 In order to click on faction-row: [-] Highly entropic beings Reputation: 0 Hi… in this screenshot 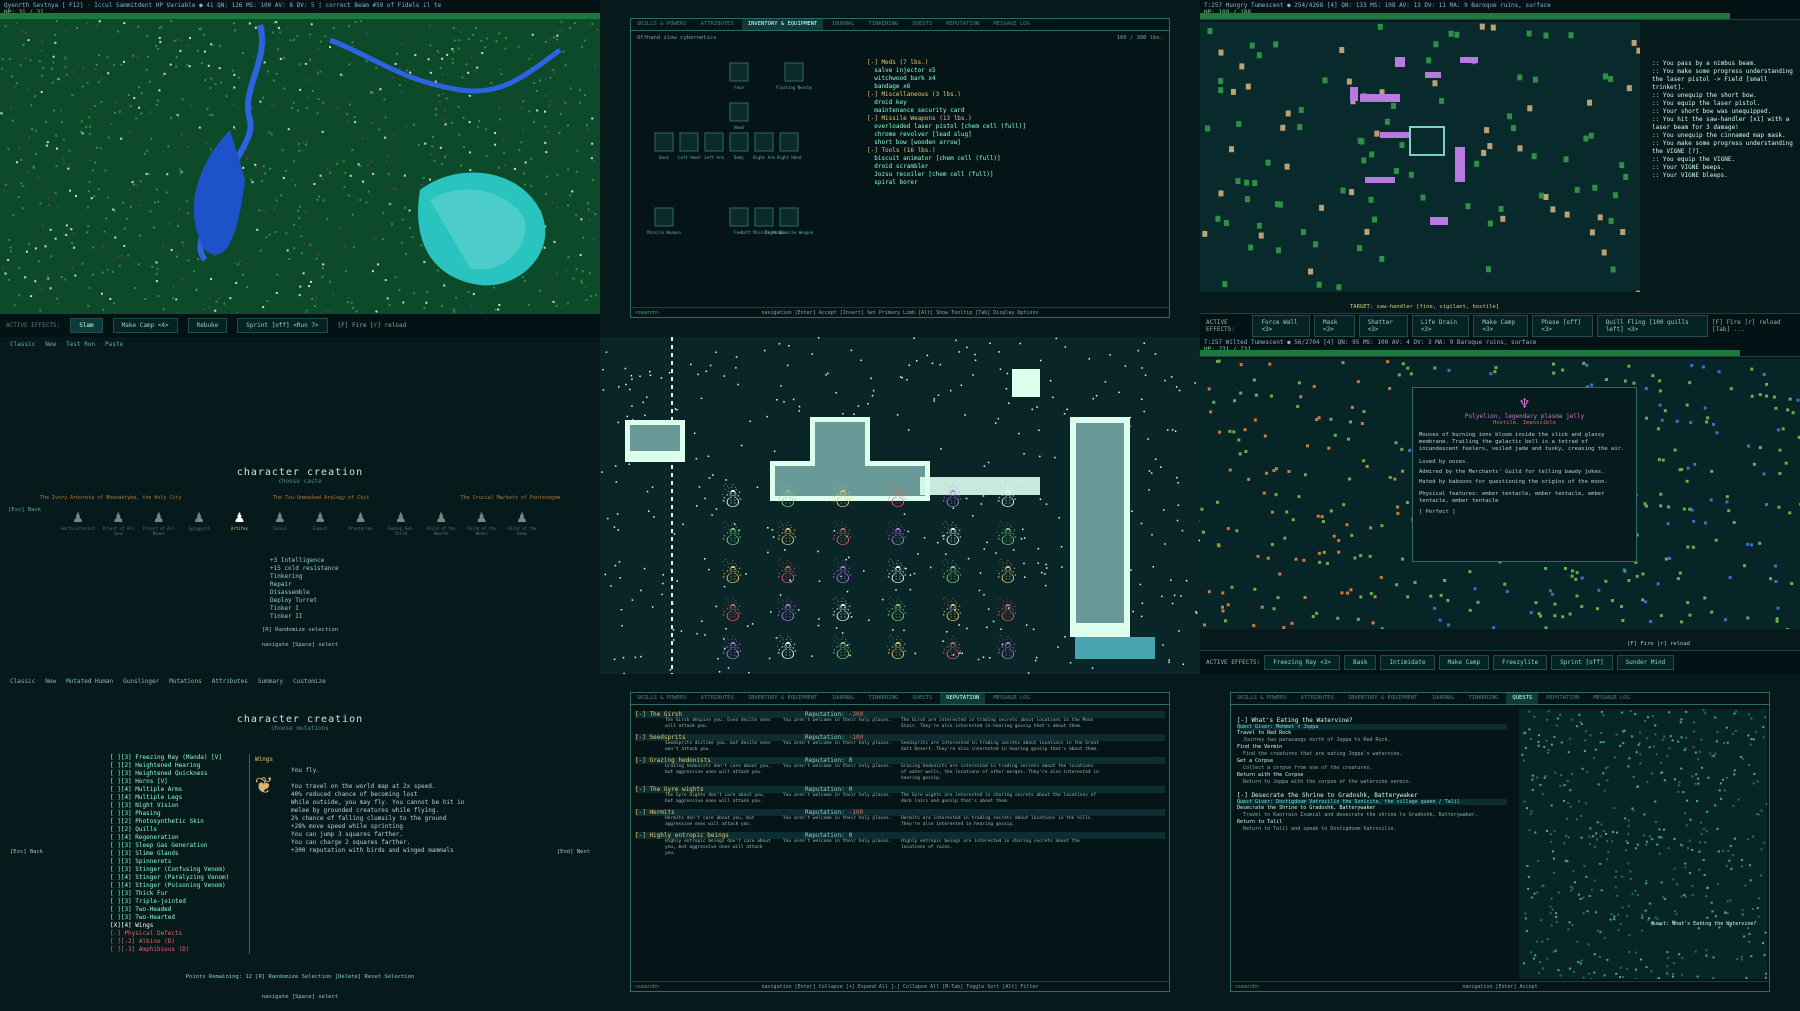, I will do `click(900, 844)`.